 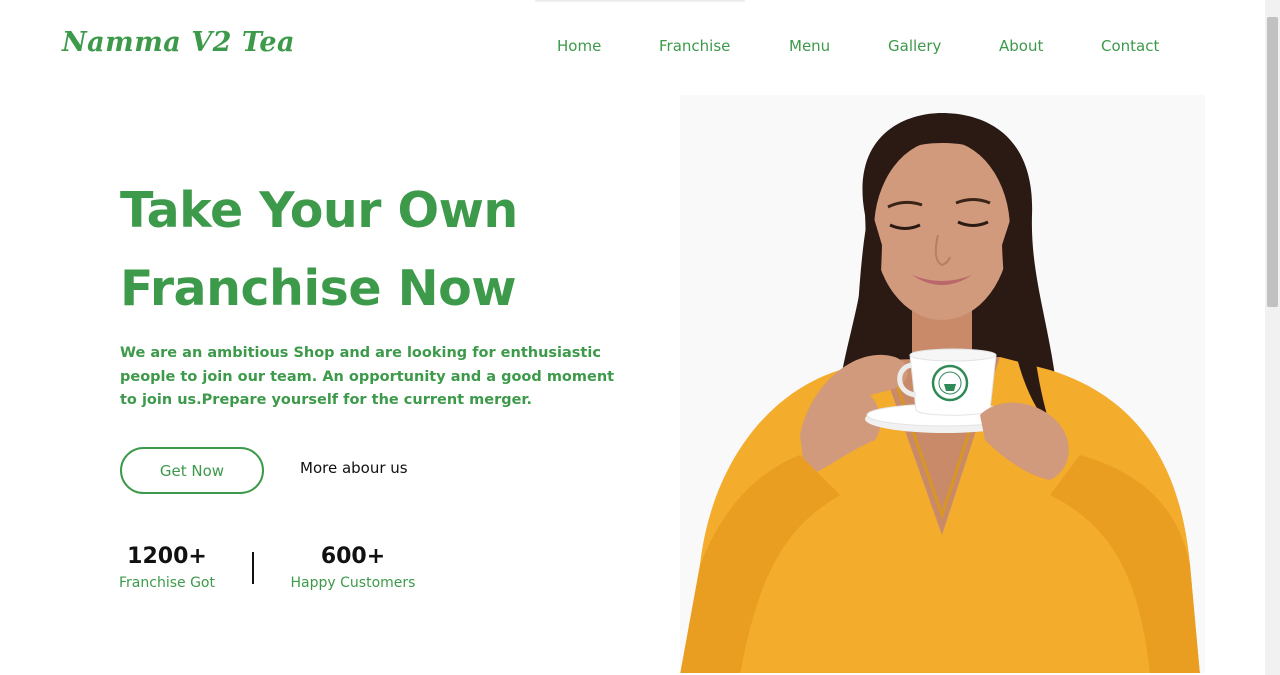 I want to click on stat-label: Franchise Got, so click(x=167, y=583).